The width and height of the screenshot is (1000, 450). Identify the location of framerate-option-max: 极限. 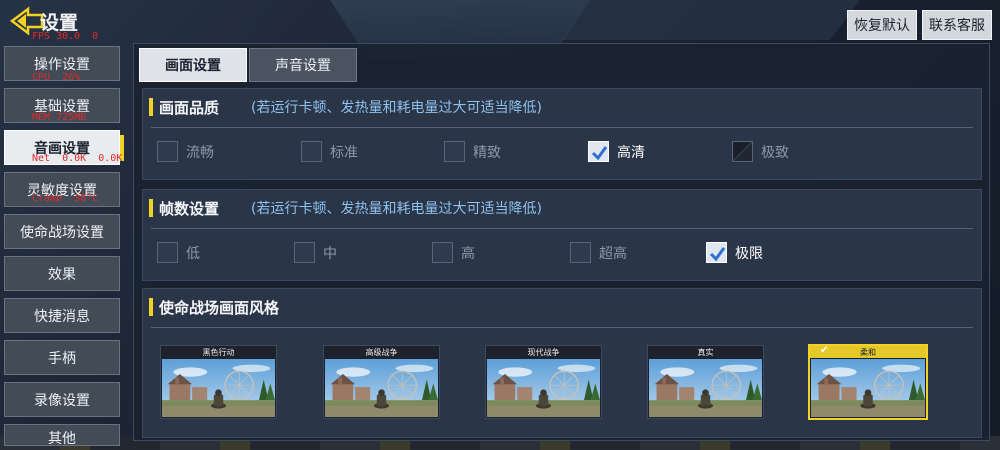
(734, 252).